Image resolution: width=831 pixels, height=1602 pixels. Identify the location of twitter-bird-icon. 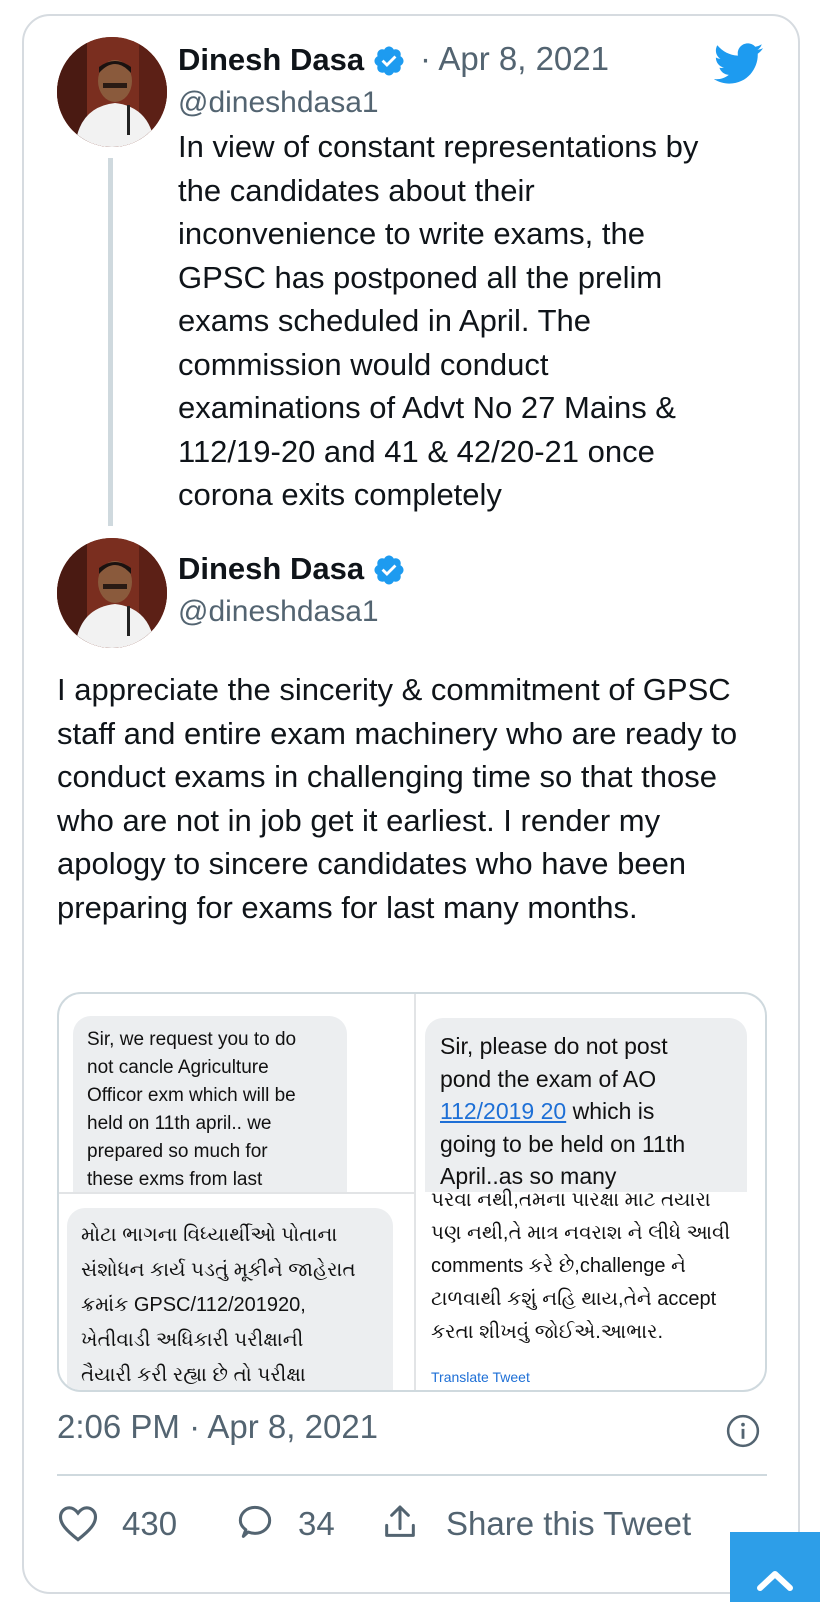
(739, 64).